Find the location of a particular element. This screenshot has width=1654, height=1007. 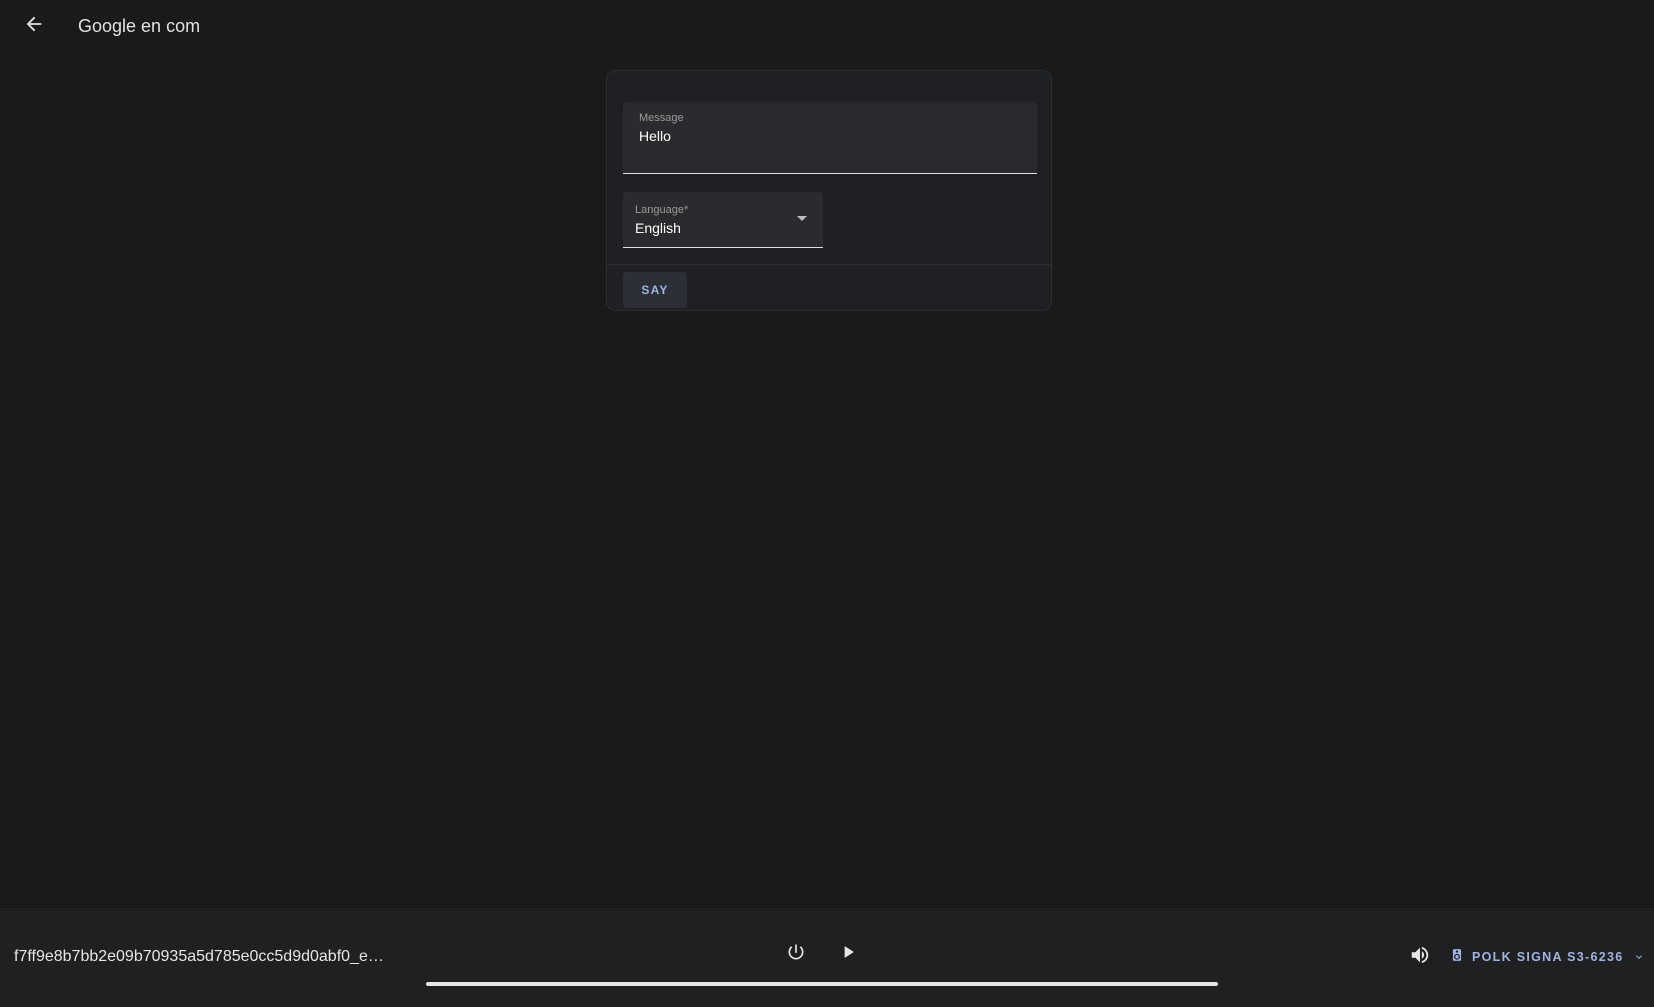

volume-button is located at coordinates (1420, 957).